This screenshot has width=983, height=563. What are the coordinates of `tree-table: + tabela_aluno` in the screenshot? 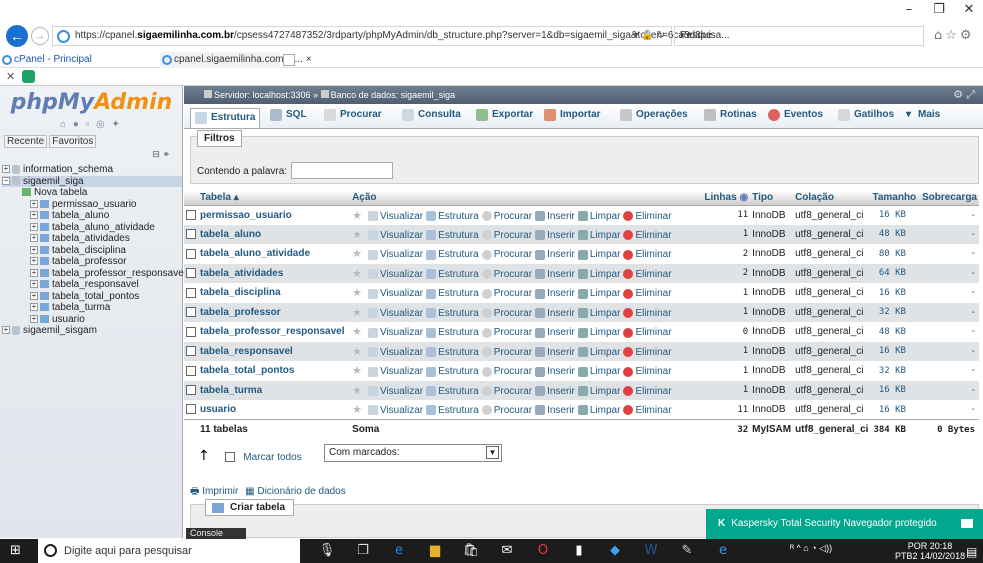 It's located at (92, 216).